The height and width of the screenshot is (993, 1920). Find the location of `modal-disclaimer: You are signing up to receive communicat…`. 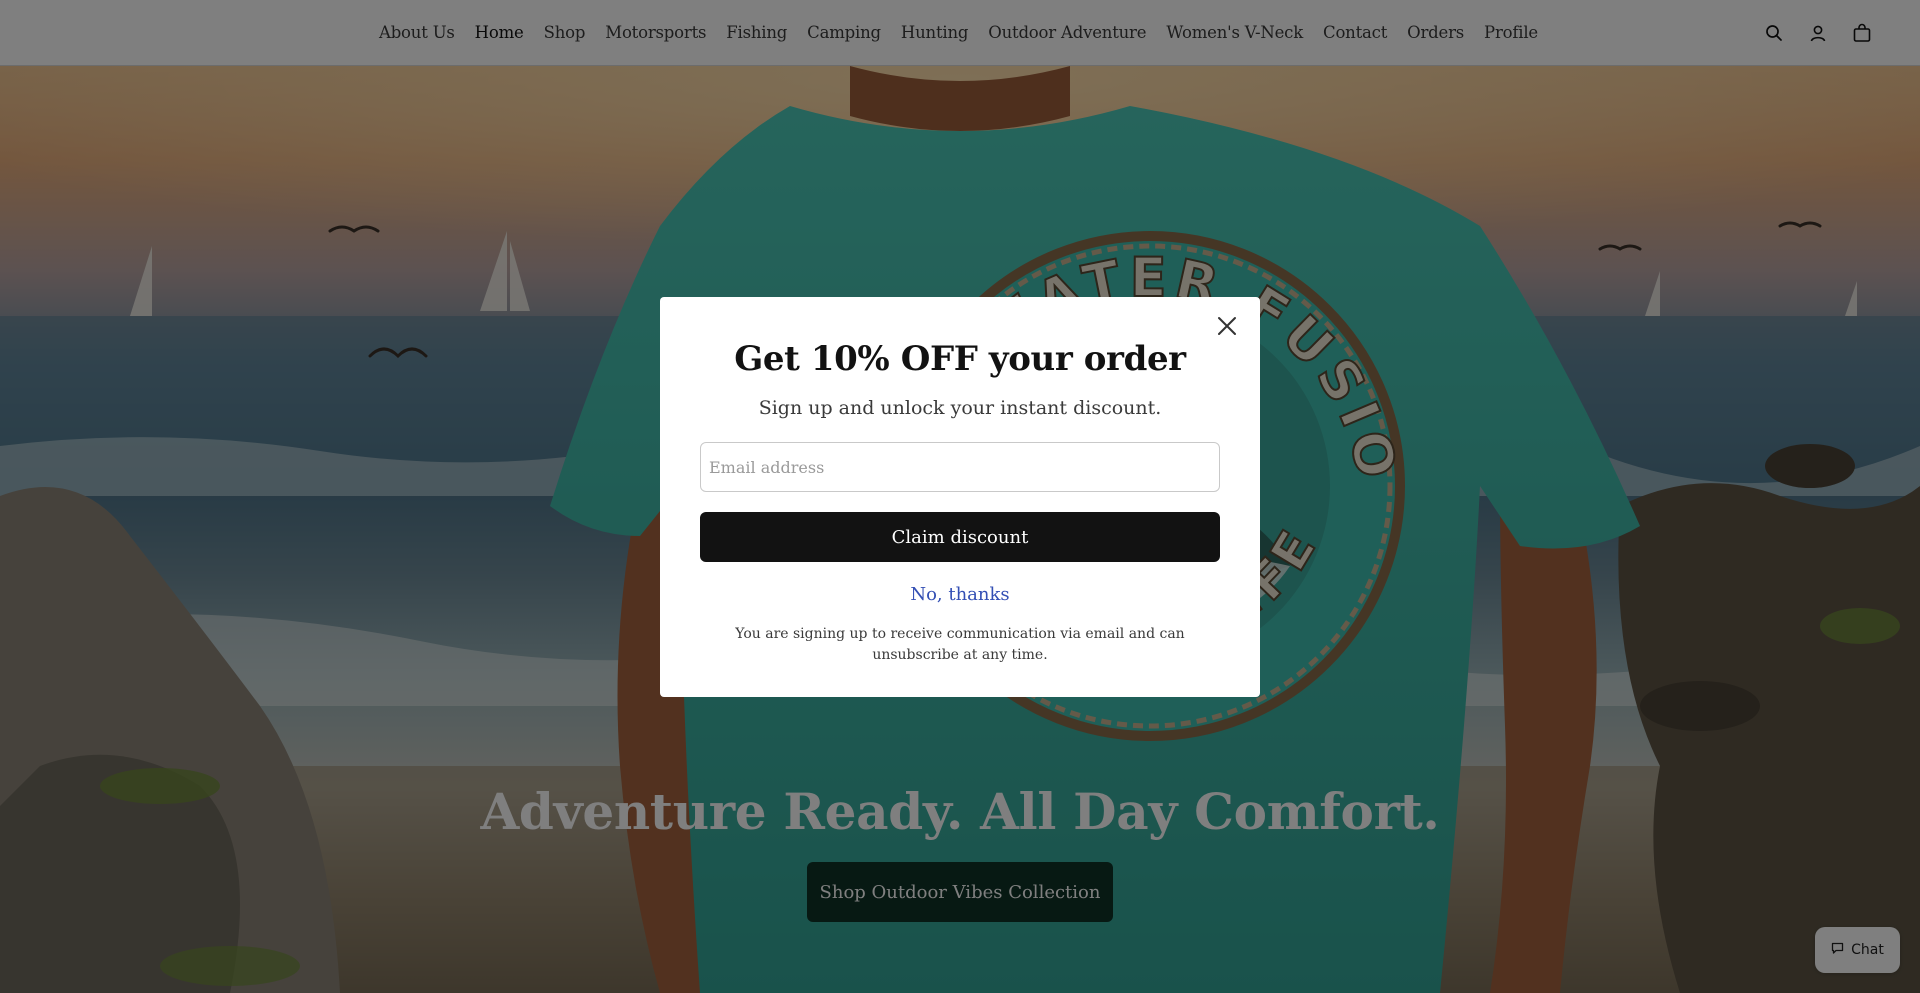

modal-disclaimer: You are signing up to receive communicat… is located at coordinates (960, 644).